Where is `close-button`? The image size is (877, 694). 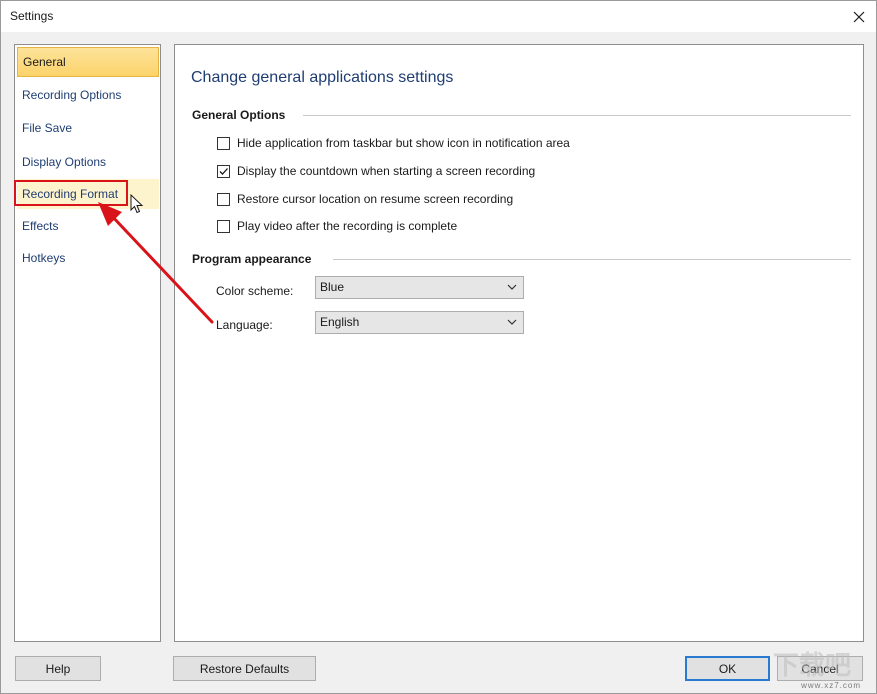 close-button is located at coordinates (859, 16).